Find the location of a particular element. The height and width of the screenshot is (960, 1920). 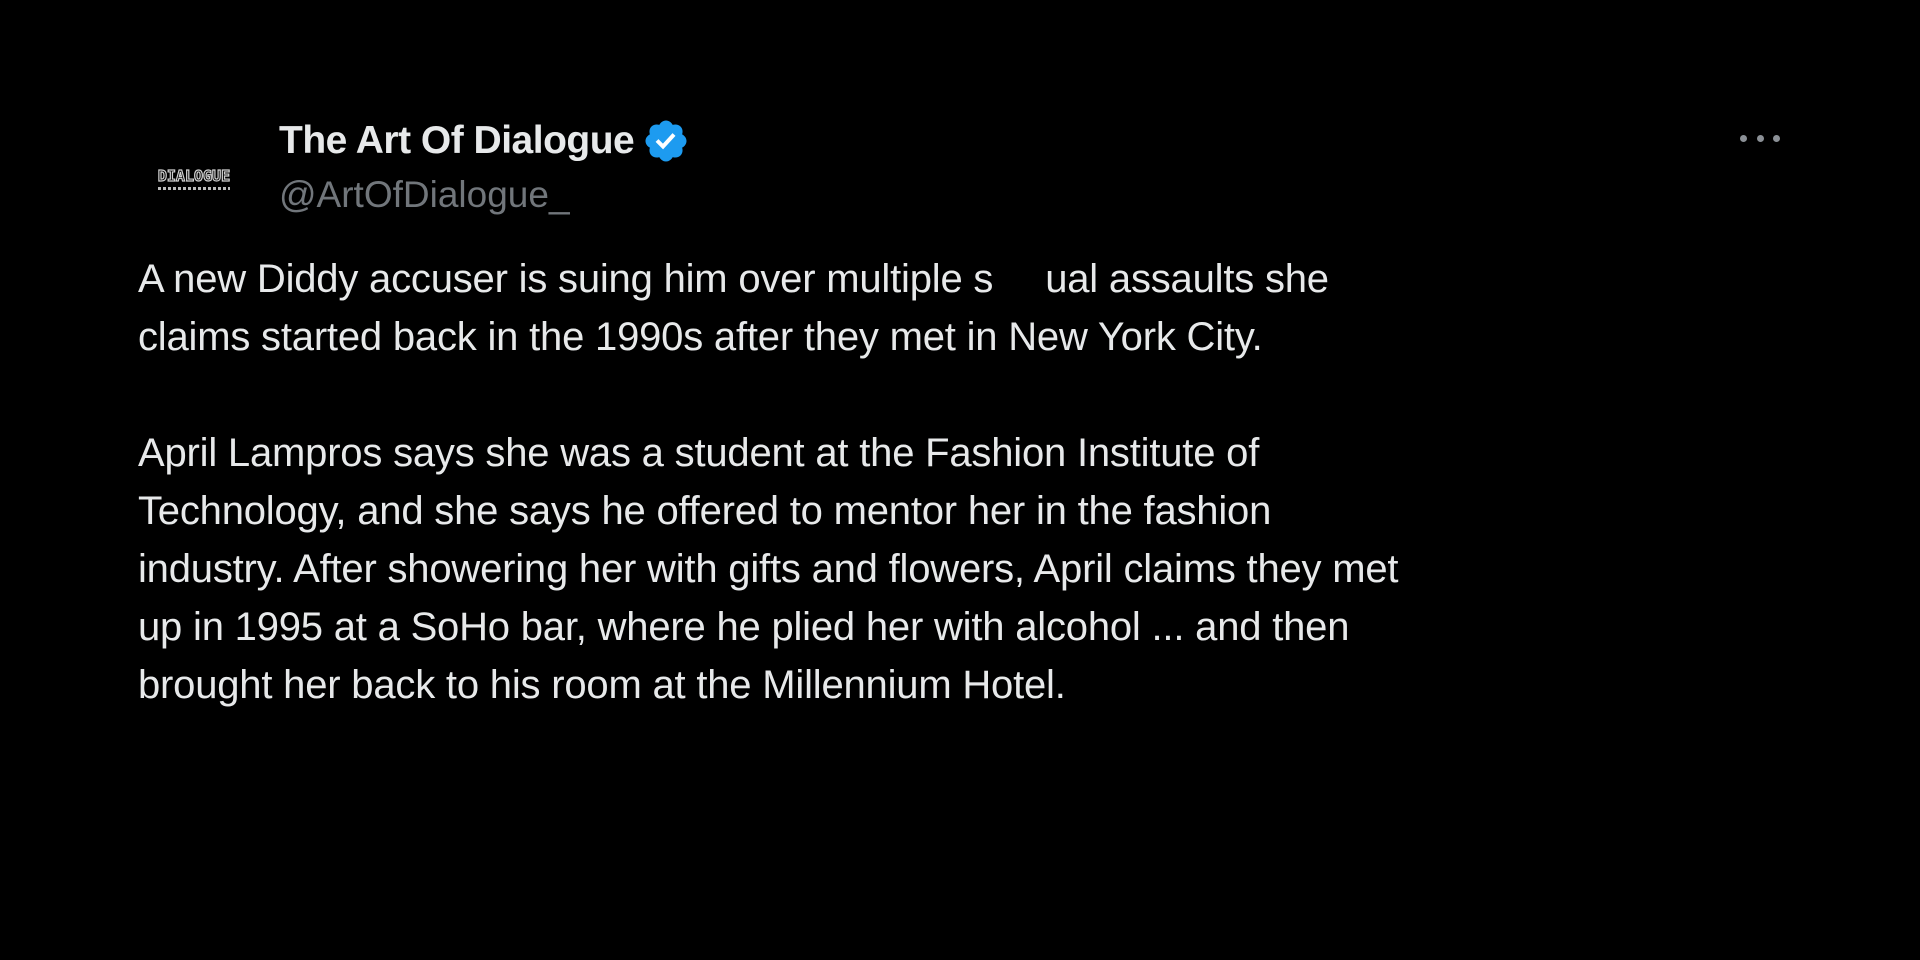

text-segment: ual assaults she is located at coordinates (1187, 279).